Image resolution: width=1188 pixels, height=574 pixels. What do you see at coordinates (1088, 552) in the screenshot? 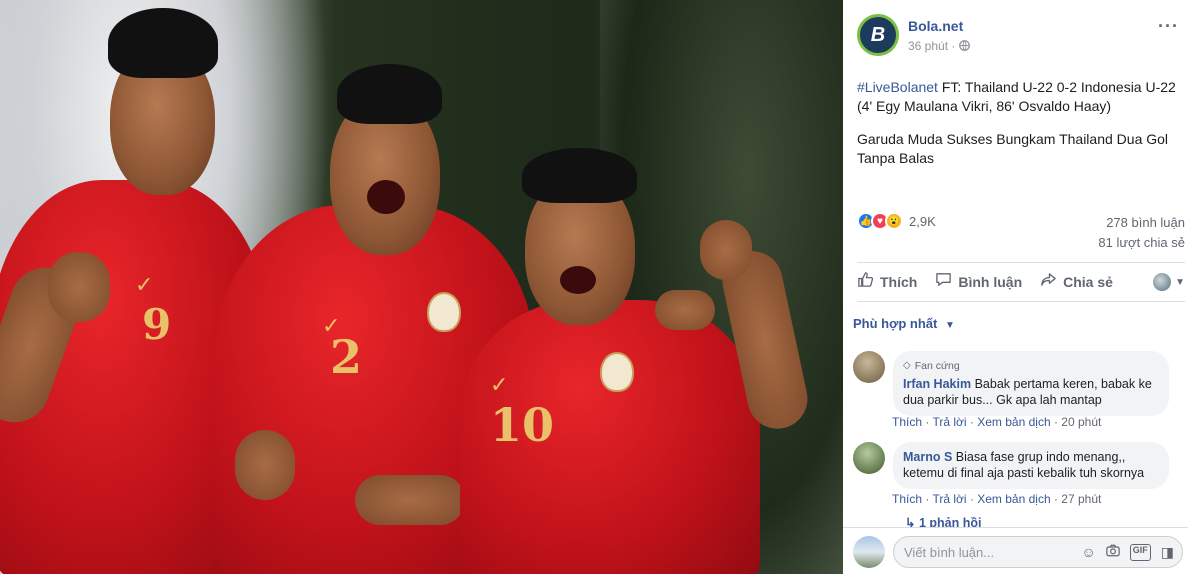
I see `emoji-icon: ☺` at bounding box center [1088, 552].